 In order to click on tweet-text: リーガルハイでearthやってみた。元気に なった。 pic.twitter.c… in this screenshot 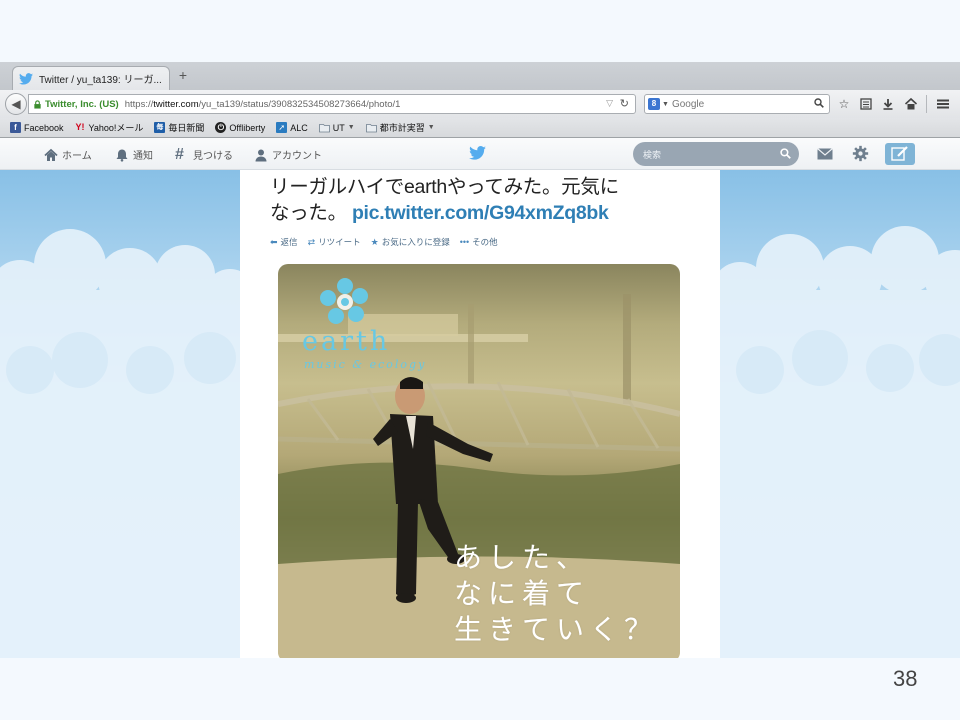, I will do `click(480, 200)`.